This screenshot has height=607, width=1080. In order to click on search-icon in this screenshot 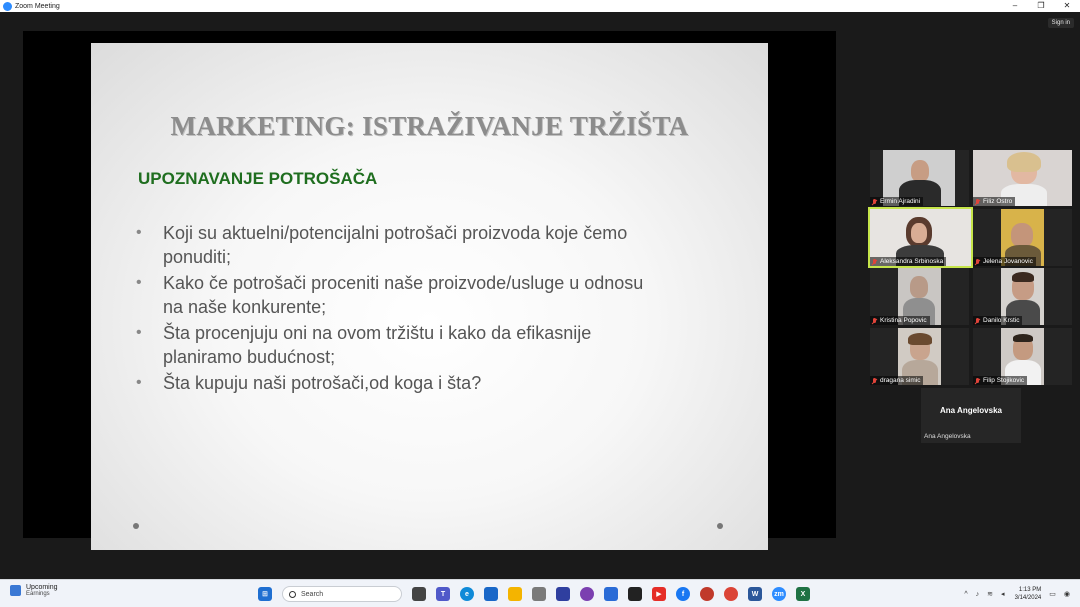, I will do `click(292, 594)`.